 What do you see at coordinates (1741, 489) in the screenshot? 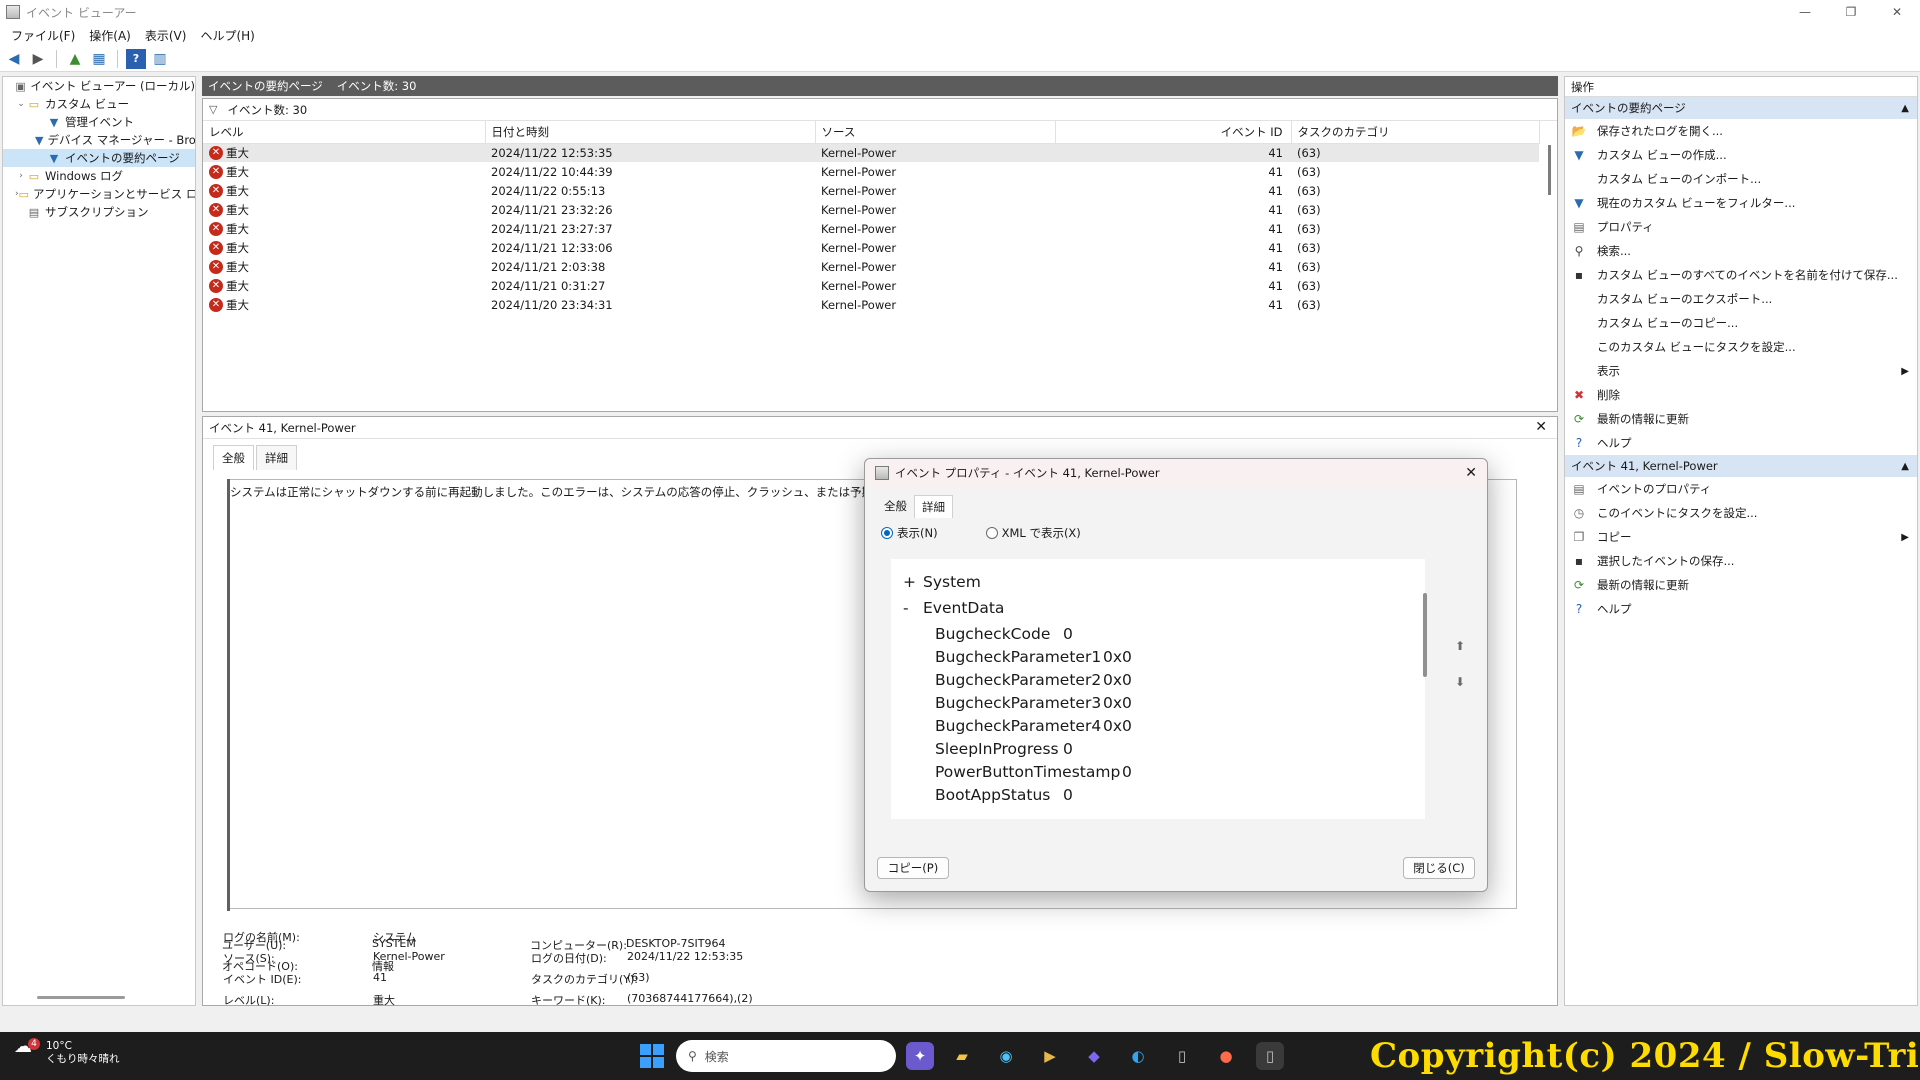
I see `action-item: ▤ イベントのプロパティ` at bounding box center [1741, 489].